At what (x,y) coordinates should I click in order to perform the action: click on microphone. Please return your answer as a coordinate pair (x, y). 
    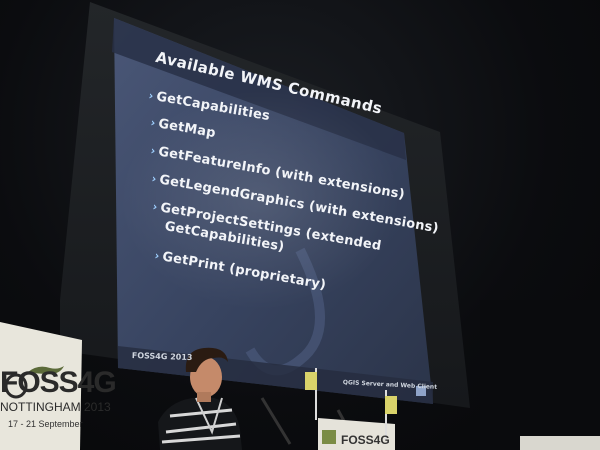
    Looking at the image, I should click on (276, 421).